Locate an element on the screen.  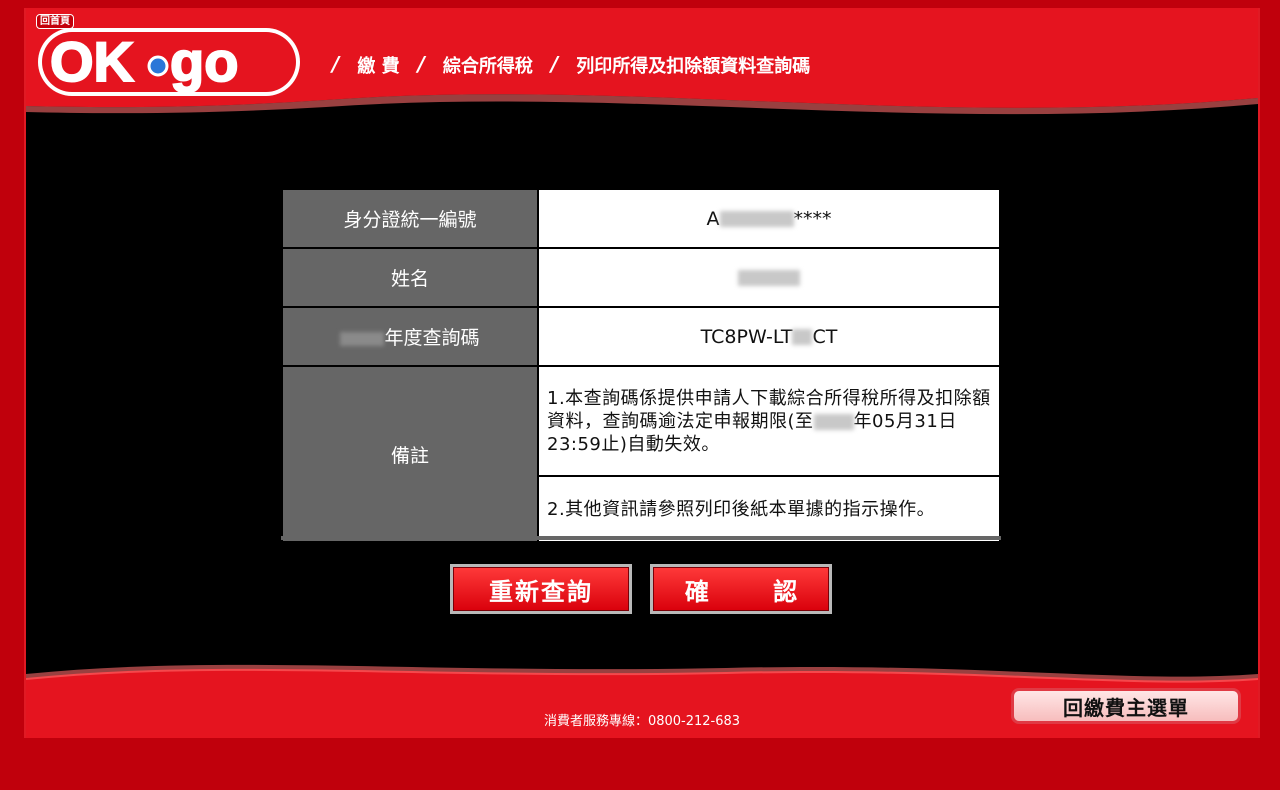
redacted-id is located at coordinates (756, 219).